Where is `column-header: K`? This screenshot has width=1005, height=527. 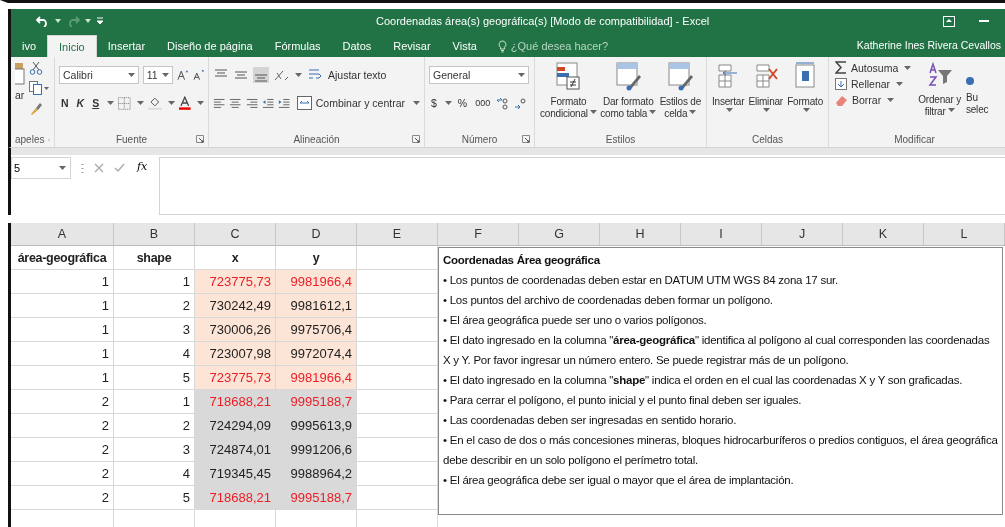
column-header: K is located at coordinates (883, 234).